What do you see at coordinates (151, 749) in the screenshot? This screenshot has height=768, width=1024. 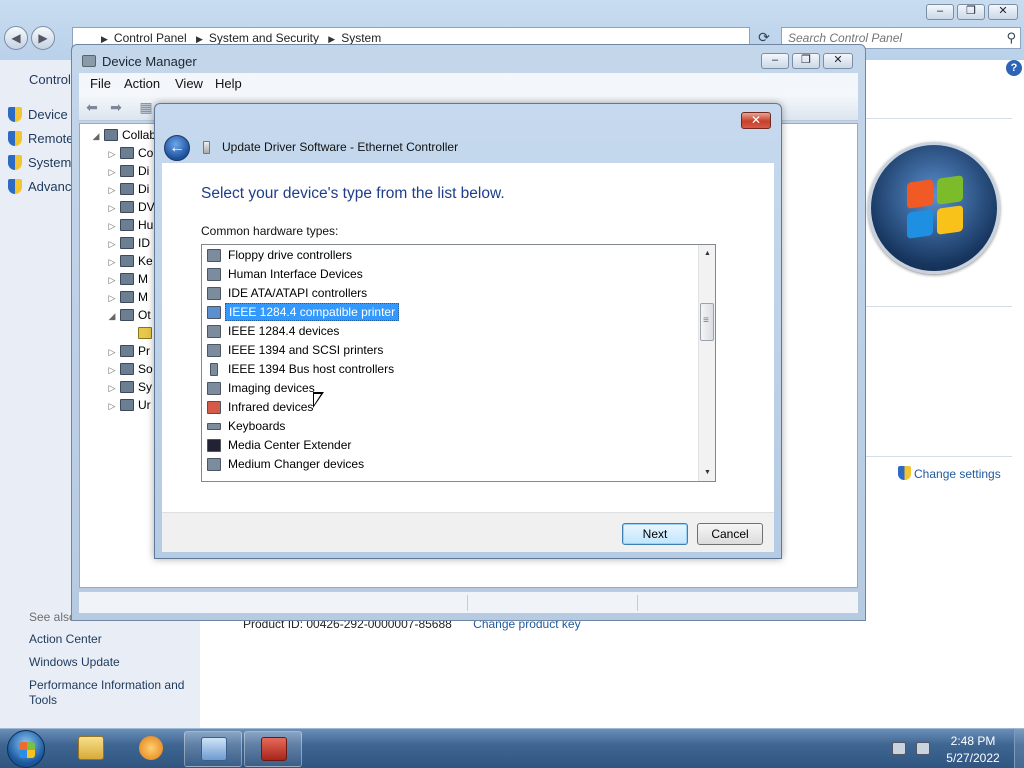 I see `taskbar-media-player` at bounding box center [151, 749].